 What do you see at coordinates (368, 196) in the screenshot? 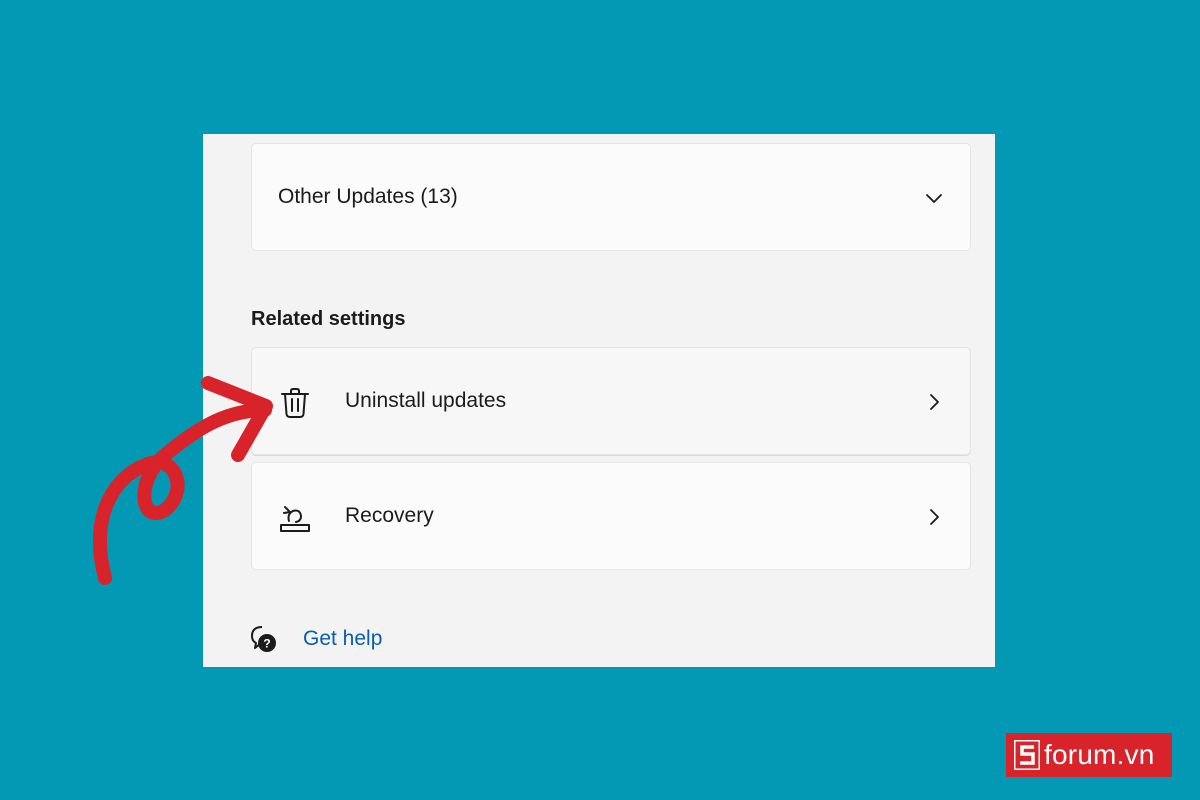
I see `other-updates-label: Other Updates (13)` at bounding box center [368, 196].